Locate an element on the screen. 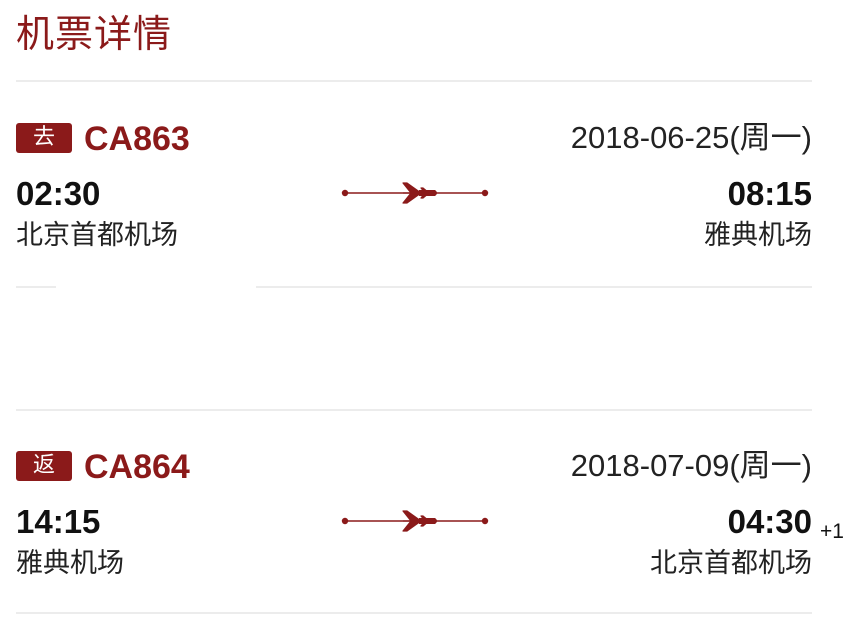 The width and height of the screenshot is (864, 624). arrival-day-offset: +1 is located at coordinates (832, 531).